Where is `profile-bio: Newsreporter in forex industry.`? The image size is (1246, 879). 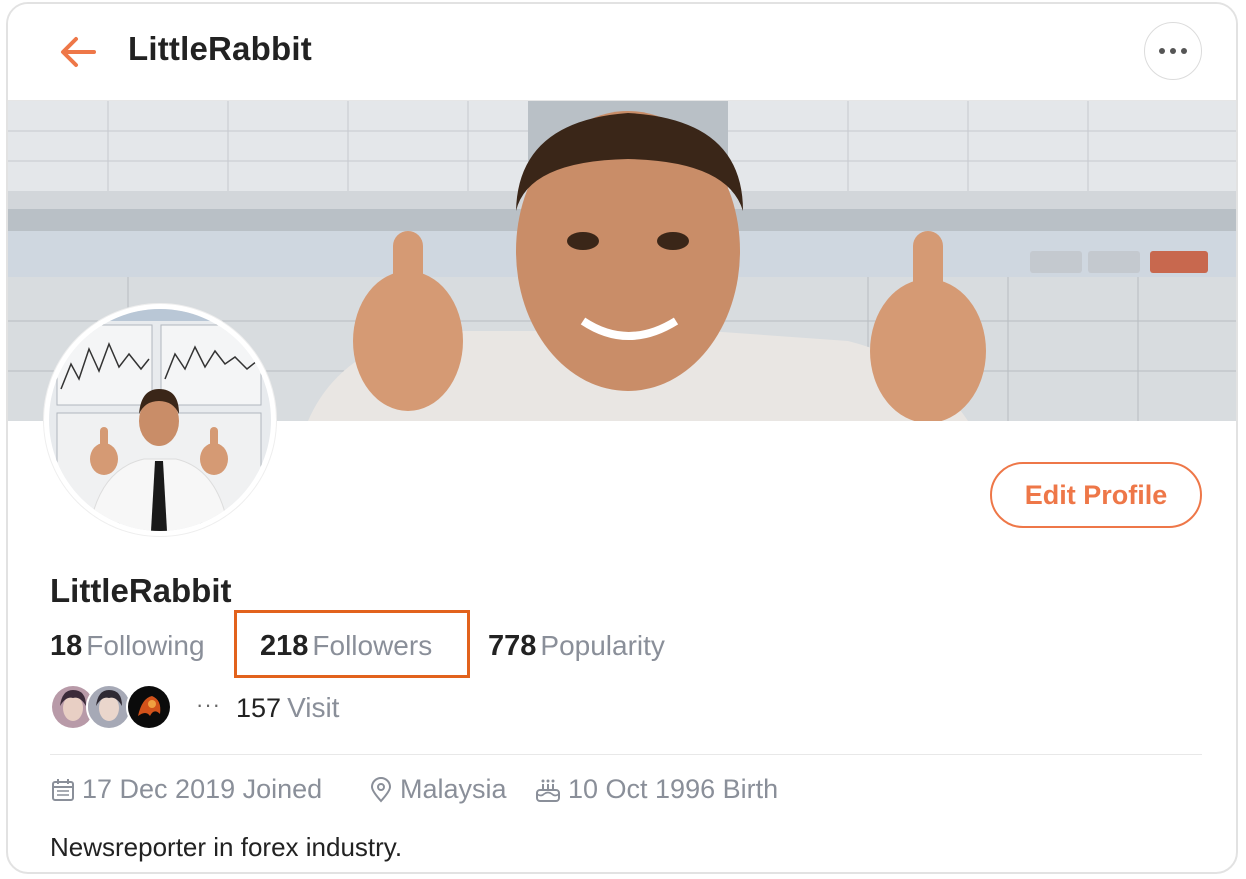
profile-bio: Newsreporter in forex industry. is located at coordinates (226, 847).